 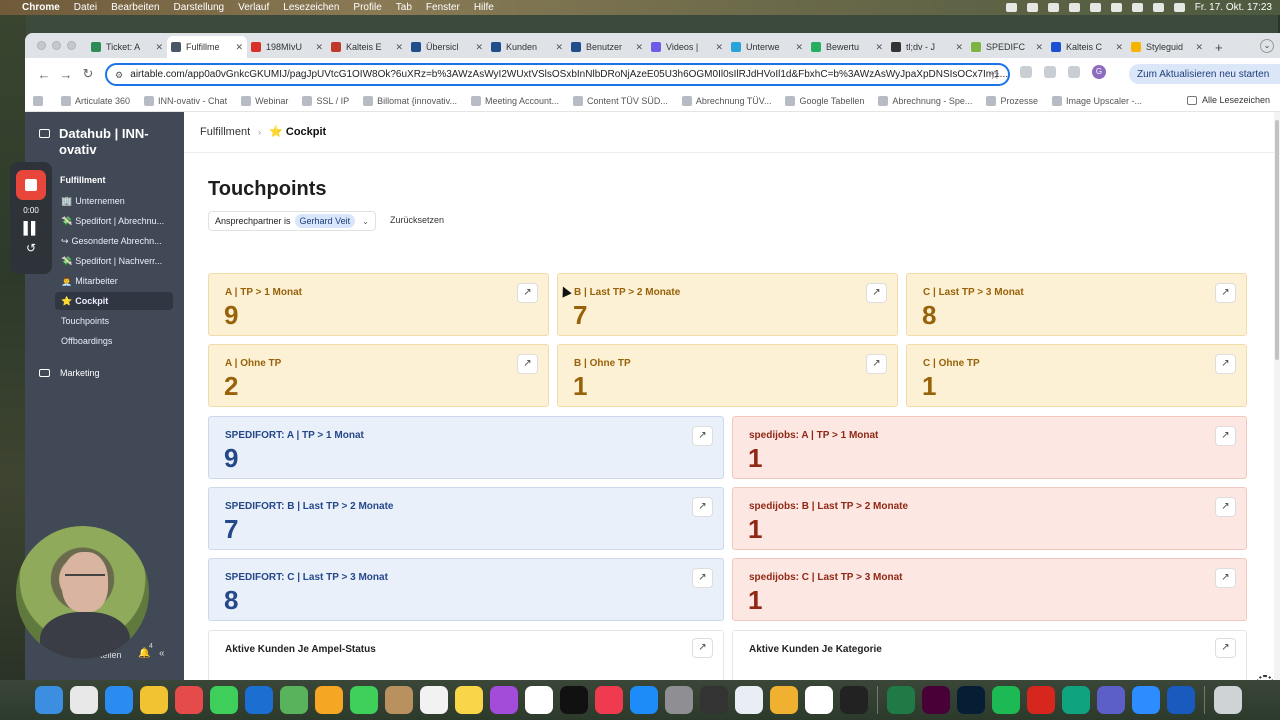 I want to click on sidebar-item-cockpit: ⭐ Cockpit, so click(x=114, y=301).